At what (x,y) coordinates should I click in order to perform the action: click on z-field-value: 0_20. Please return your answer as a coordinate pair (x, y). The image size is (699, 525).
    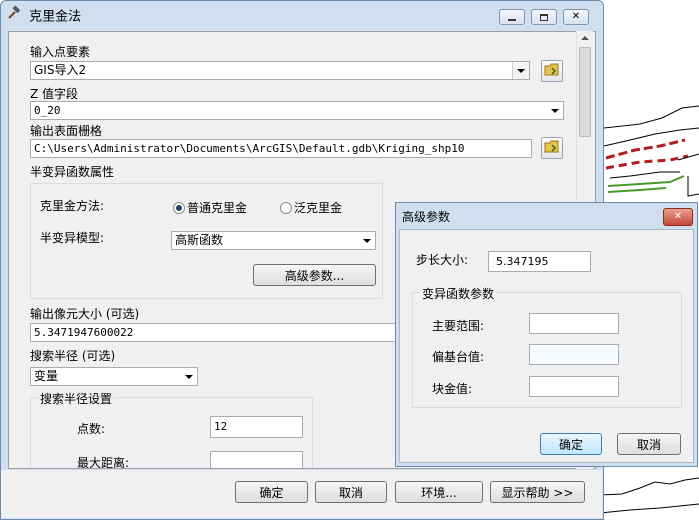
    Looking at the image, I should click on (47, 110).